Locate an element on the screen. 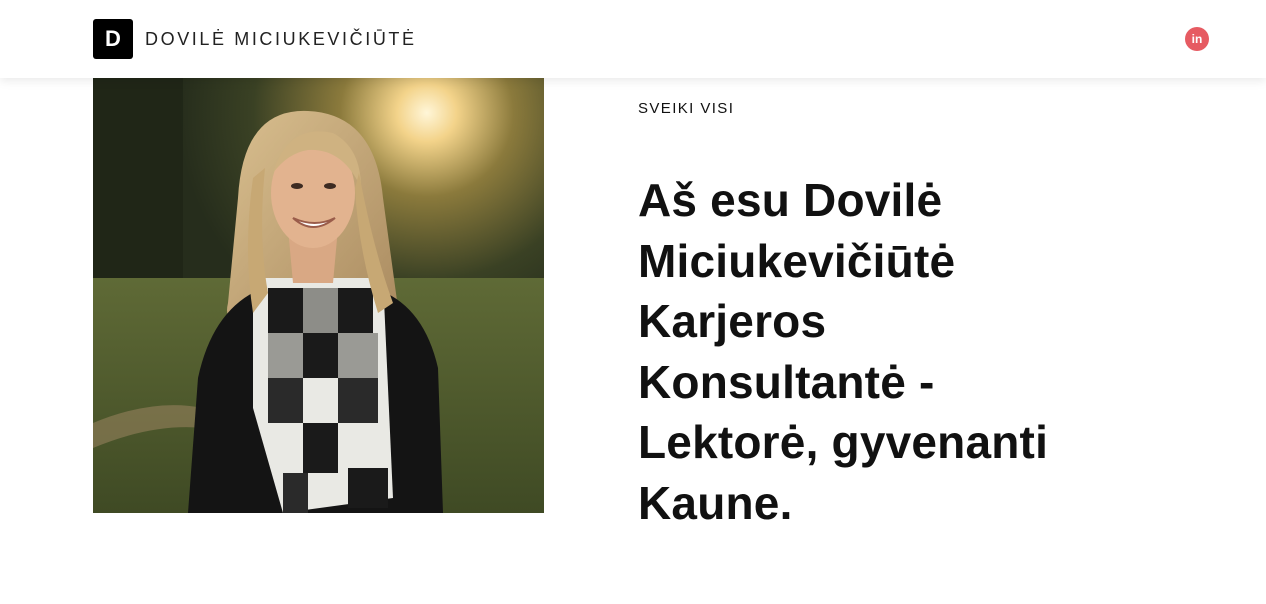  cut-off-red-text is located at coordinates (828, 598).